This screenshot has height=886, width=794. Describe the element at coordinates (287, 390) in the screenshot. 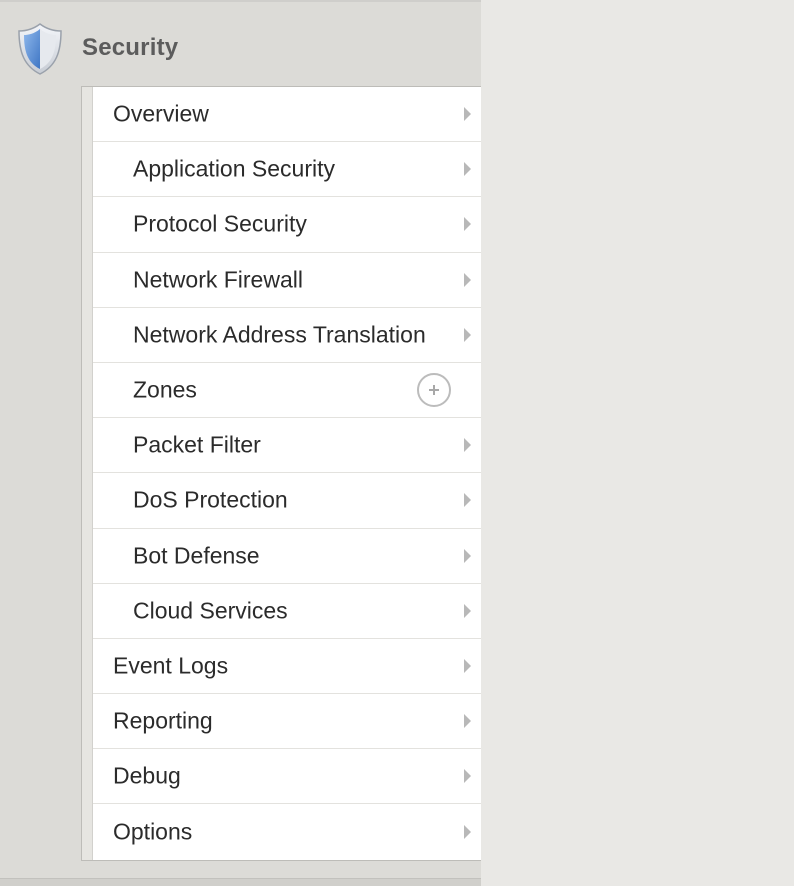

I see `menu-item-zones: Zones` at that location.